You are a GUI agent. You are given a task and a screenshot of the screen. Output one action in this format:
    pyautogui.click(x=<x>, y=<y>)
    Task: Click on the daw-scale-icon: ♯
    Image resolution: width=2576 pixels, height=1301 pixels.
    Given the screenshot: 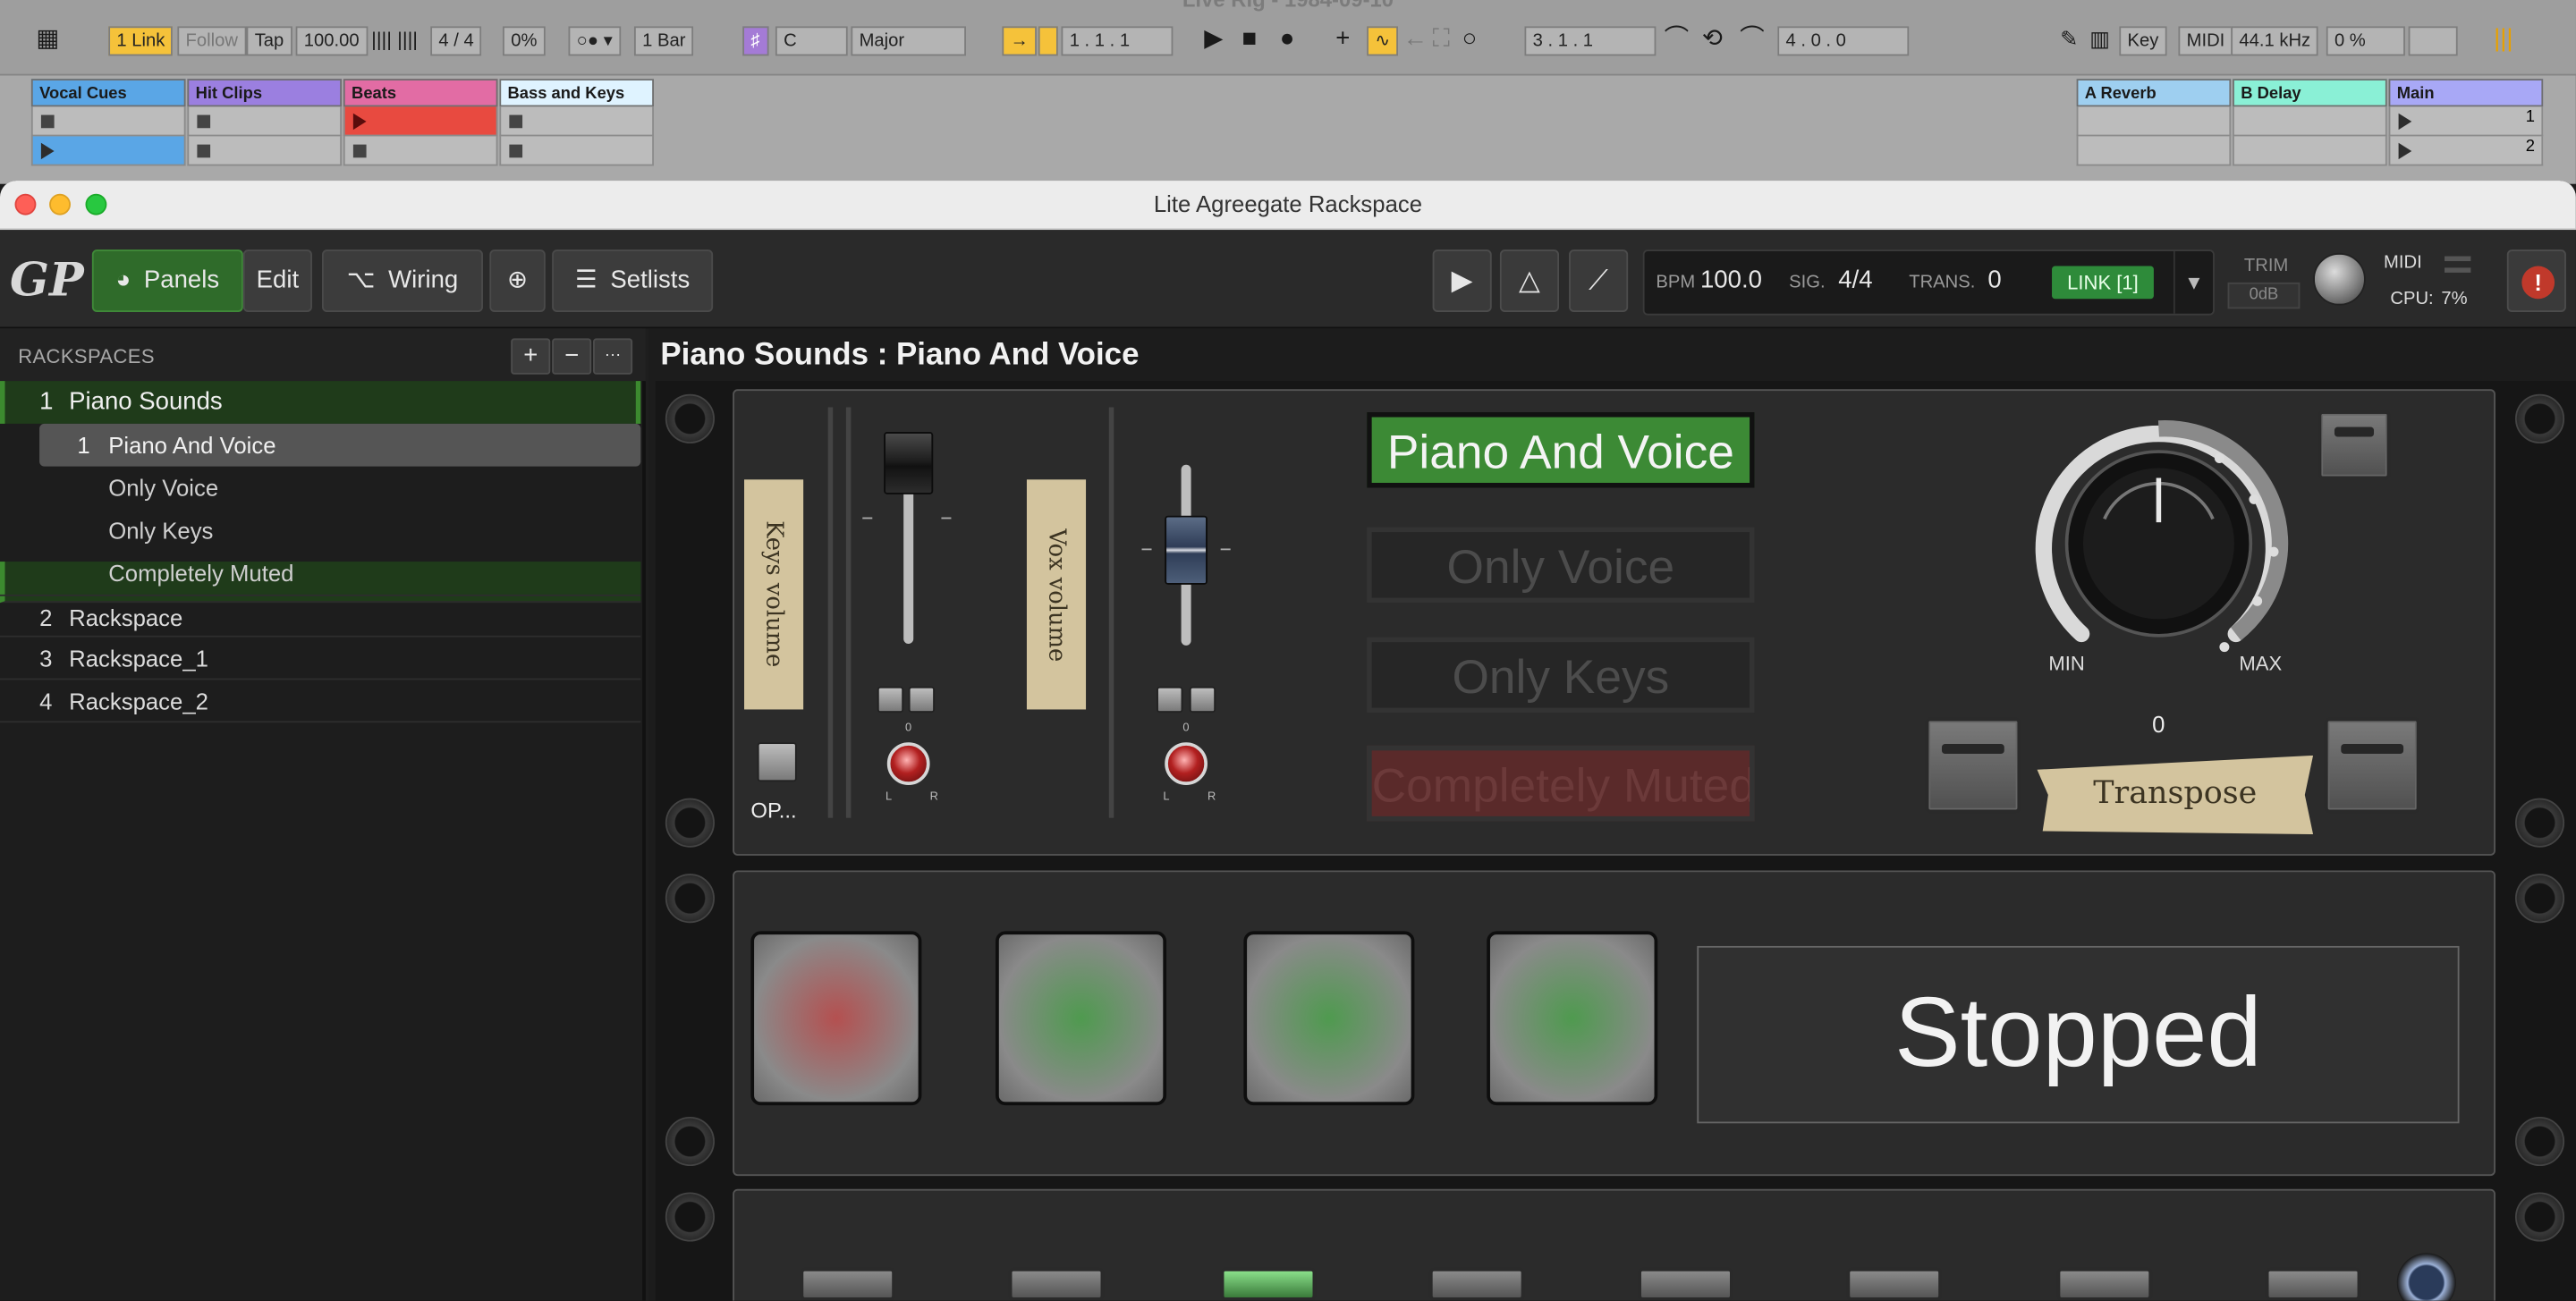 What is the action you would take?
    pyautogui.click(x=755, y=41)
    